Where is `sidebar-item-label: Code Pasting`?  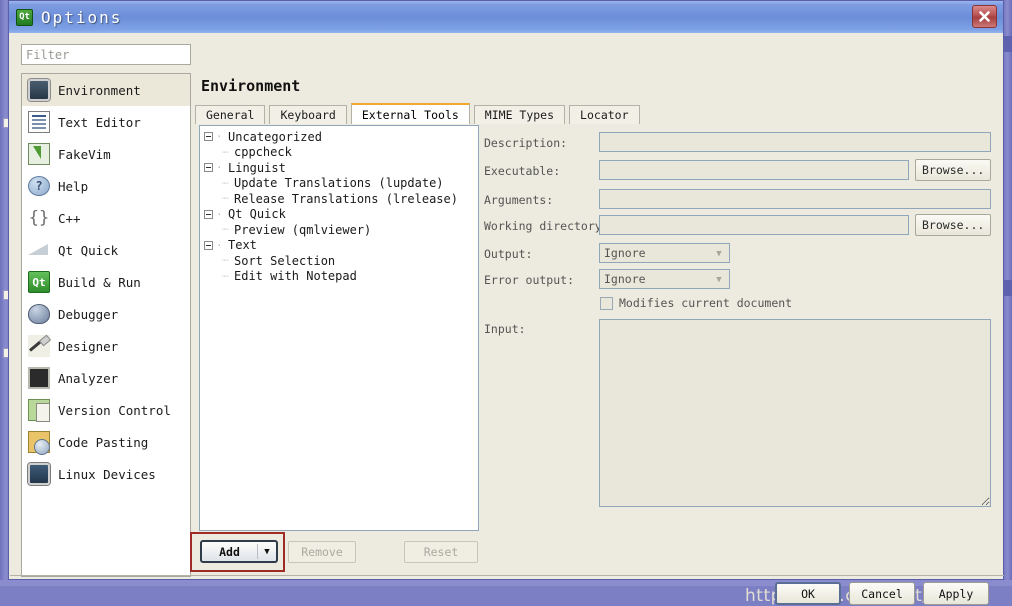
sidebar-item-label: Code Pasting is located at coordinates (103, 442).